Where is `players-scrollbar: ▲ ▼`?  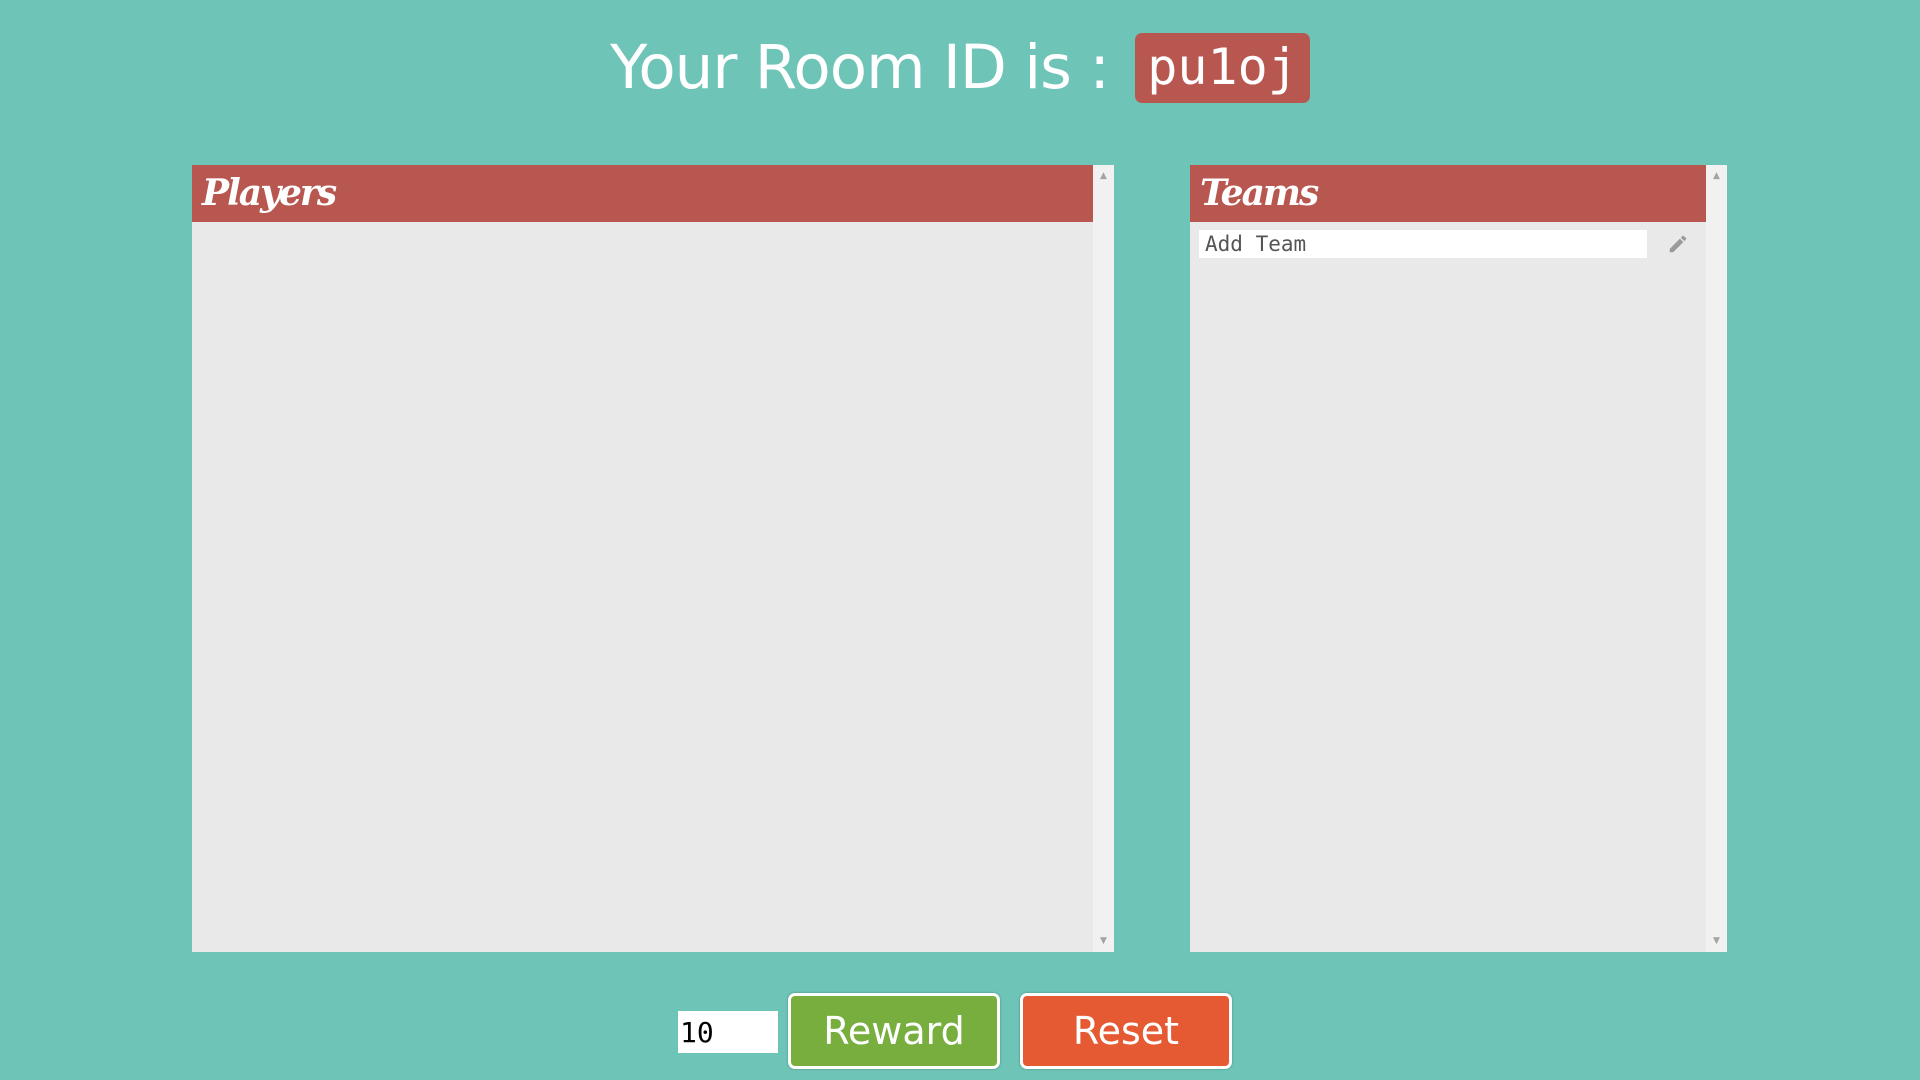 players-scrollbar: ▲ ▼ is located at coordinates (1103, 558).